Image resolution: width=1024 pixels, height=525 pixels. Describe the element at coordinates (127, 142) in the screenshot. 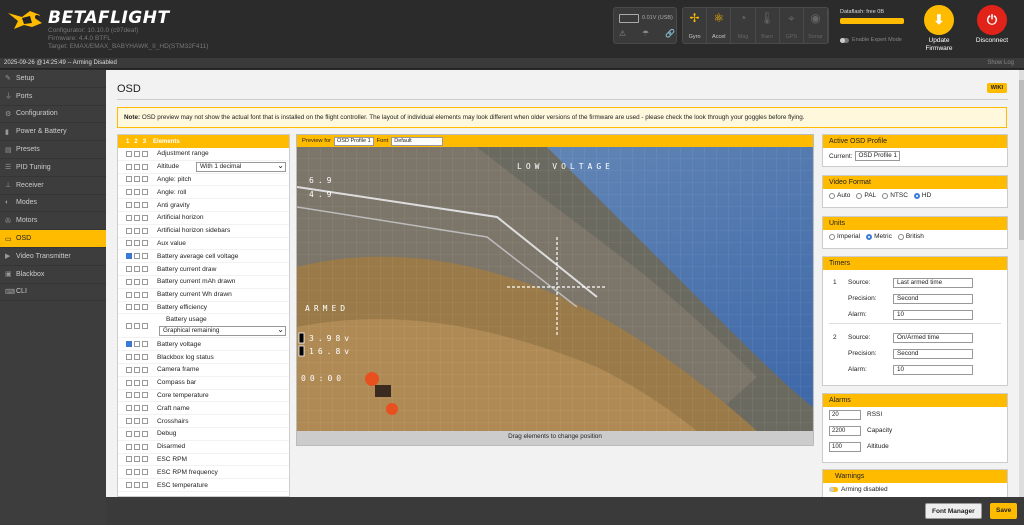

I see `profile-1-tab: 1` at that location.